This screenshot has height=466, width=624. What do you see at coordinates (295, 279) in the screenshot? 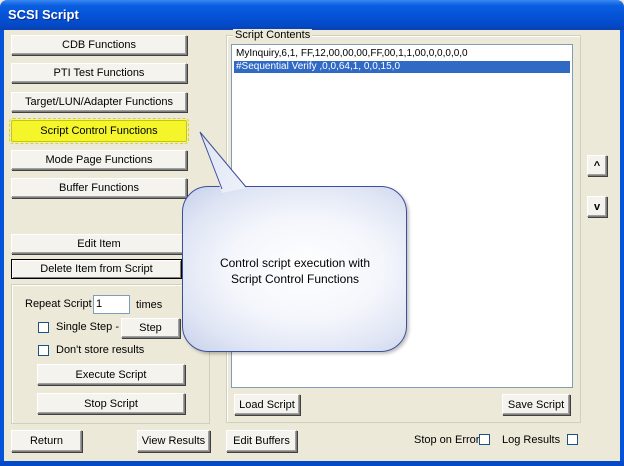
I see `callout-line-2: Script Control Functions` at bounding box center [295, 279].